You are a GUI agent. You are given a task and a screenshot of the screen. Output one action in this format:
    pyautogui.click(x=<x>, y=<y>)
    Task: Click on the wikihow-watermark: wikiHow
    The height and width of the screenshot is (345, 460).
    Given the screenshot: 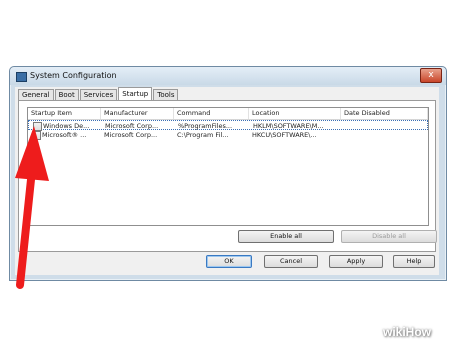 What is the action you would take?
    pyautogui.click(x=407, y=332)
    